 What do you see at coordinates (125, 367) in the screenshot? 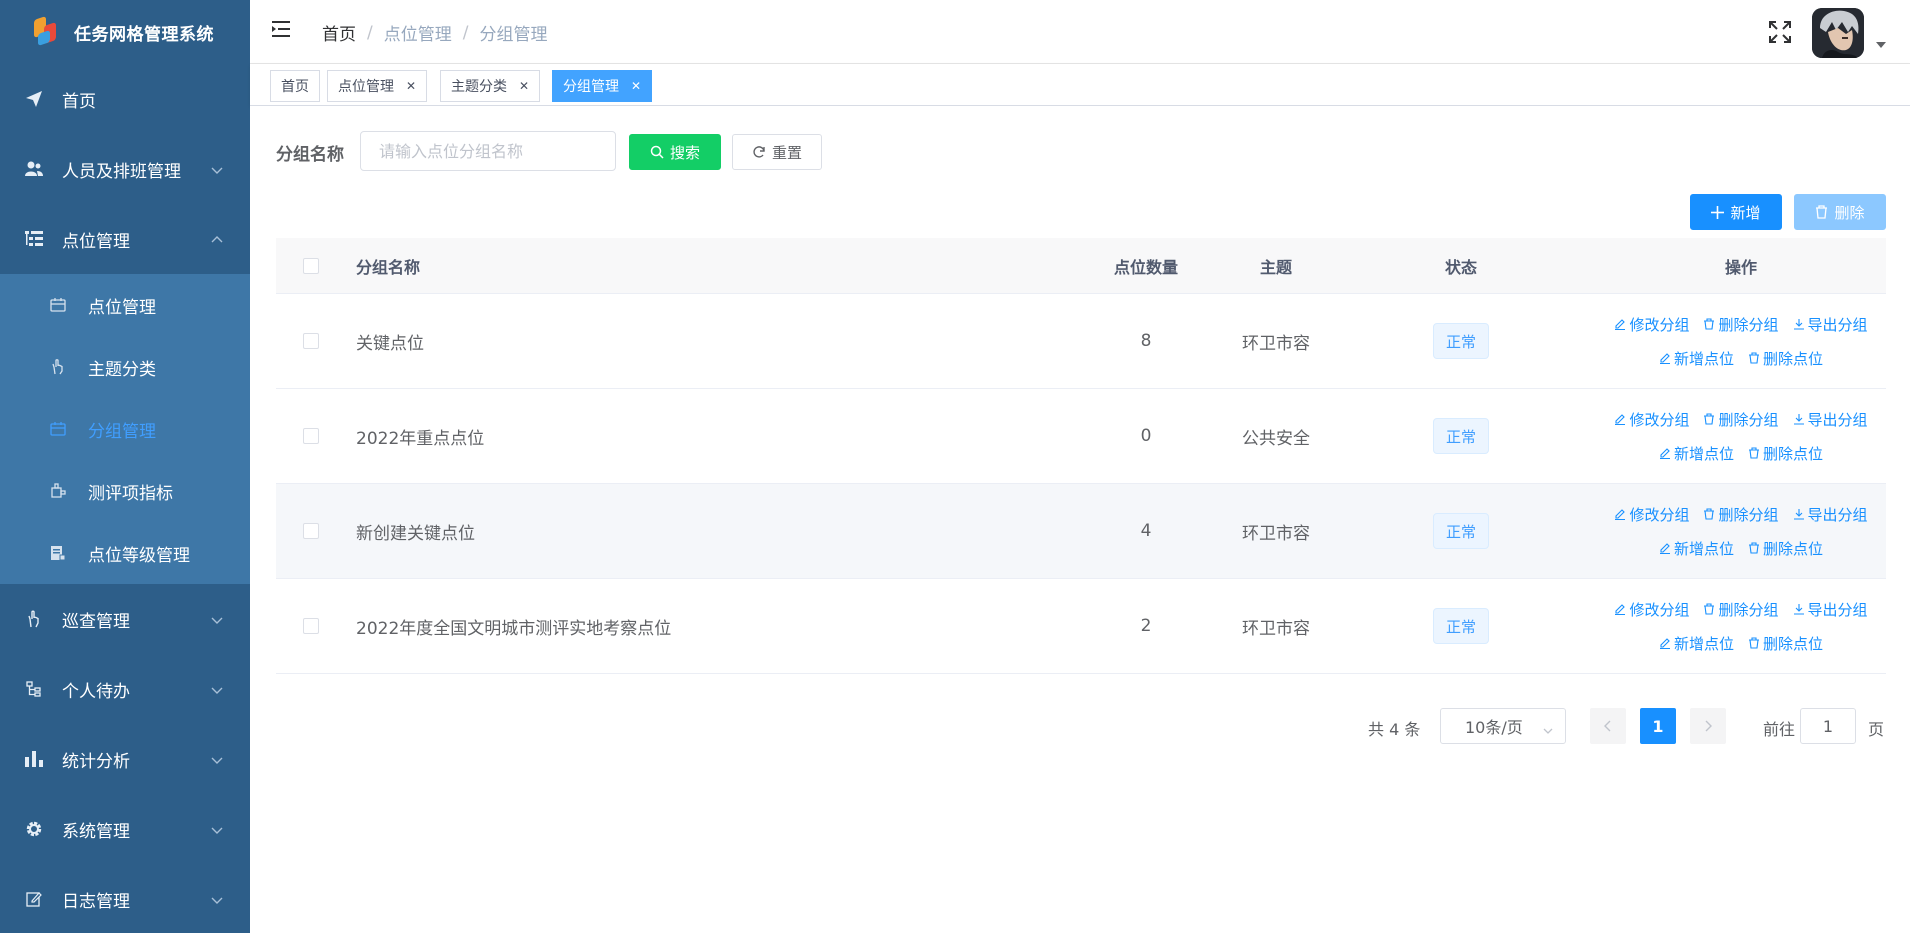
I see `sidebar-subitem-themes: 主题分类` at bounding box center [125, 367].